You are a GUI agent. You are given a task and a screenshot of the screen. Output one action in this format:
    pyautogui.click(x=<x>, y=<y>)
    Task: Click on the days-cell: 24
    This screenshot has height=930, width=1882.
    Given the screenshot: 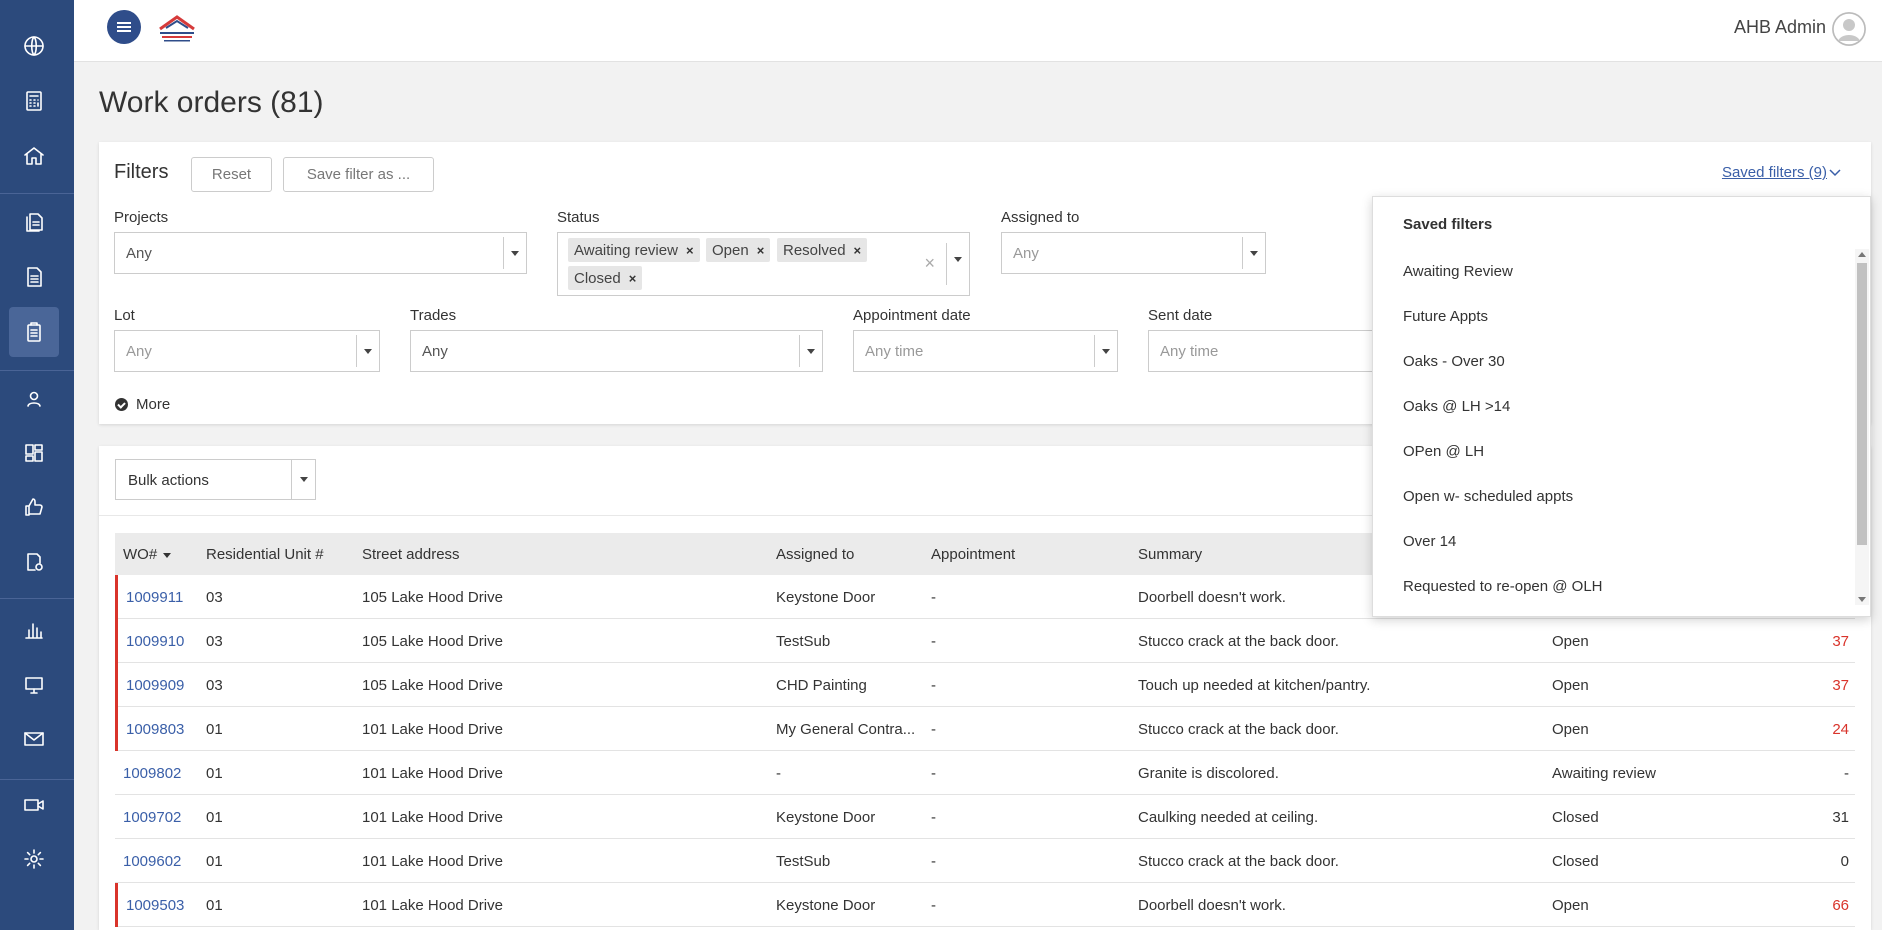 What is the action you would take?
    pyautogui.click(x=1840, y=729)
    